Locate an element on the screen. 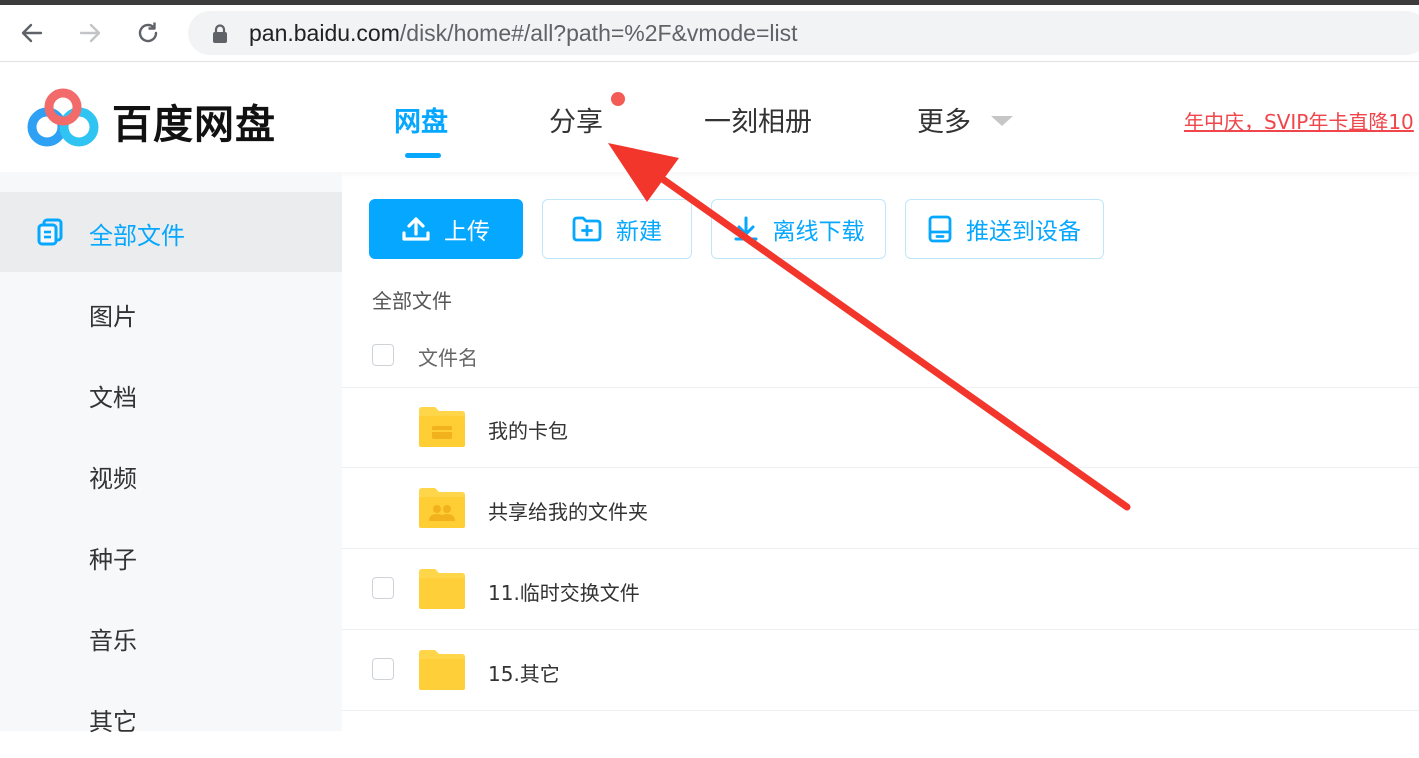  sidebar-item-label: 全部文件 is located at coordinates (137, 236).